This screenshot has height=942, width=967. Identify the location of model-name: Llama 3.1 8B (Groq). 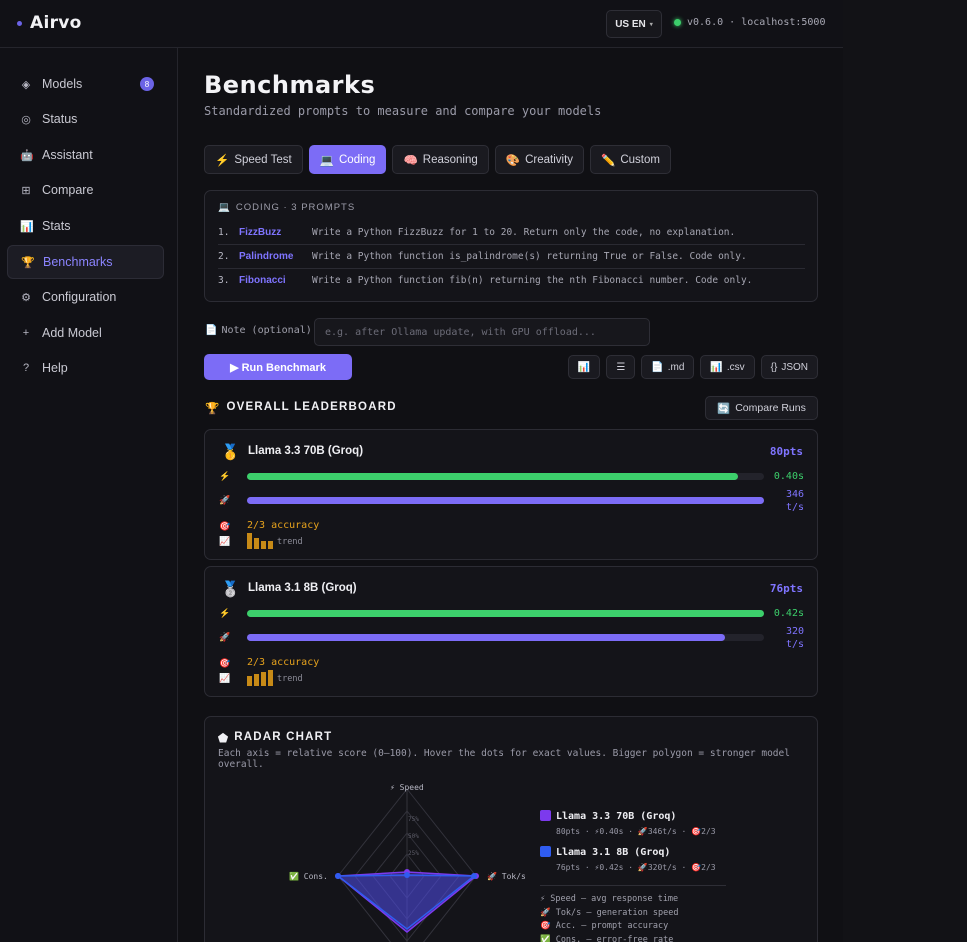
(302, 588).